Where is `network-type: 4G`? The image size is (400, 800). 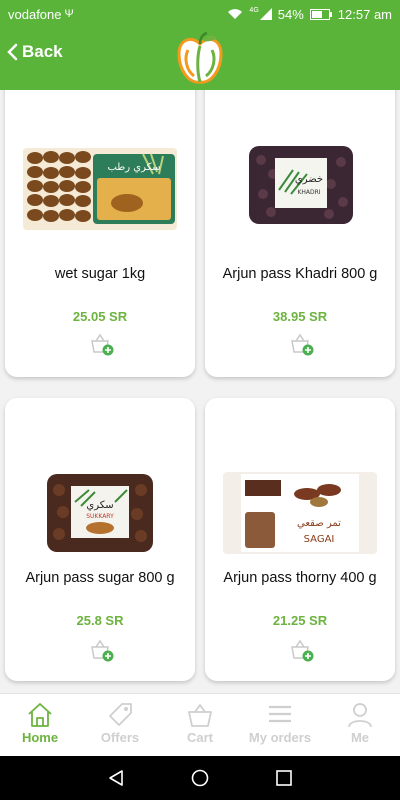 network-type: 4G is located at coordinates (254, 10).